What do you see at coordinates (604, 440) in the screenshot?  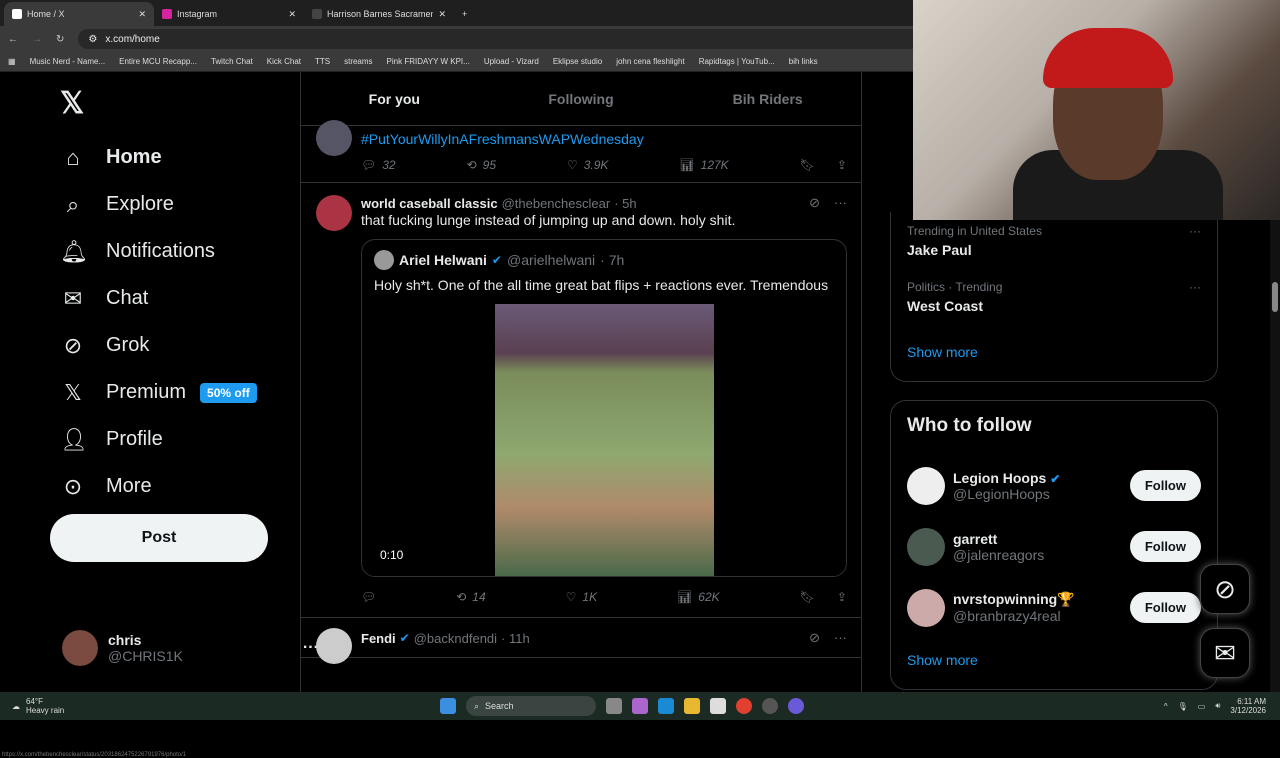 I see `video-player: 0:10` at bounding box center [604, 440].